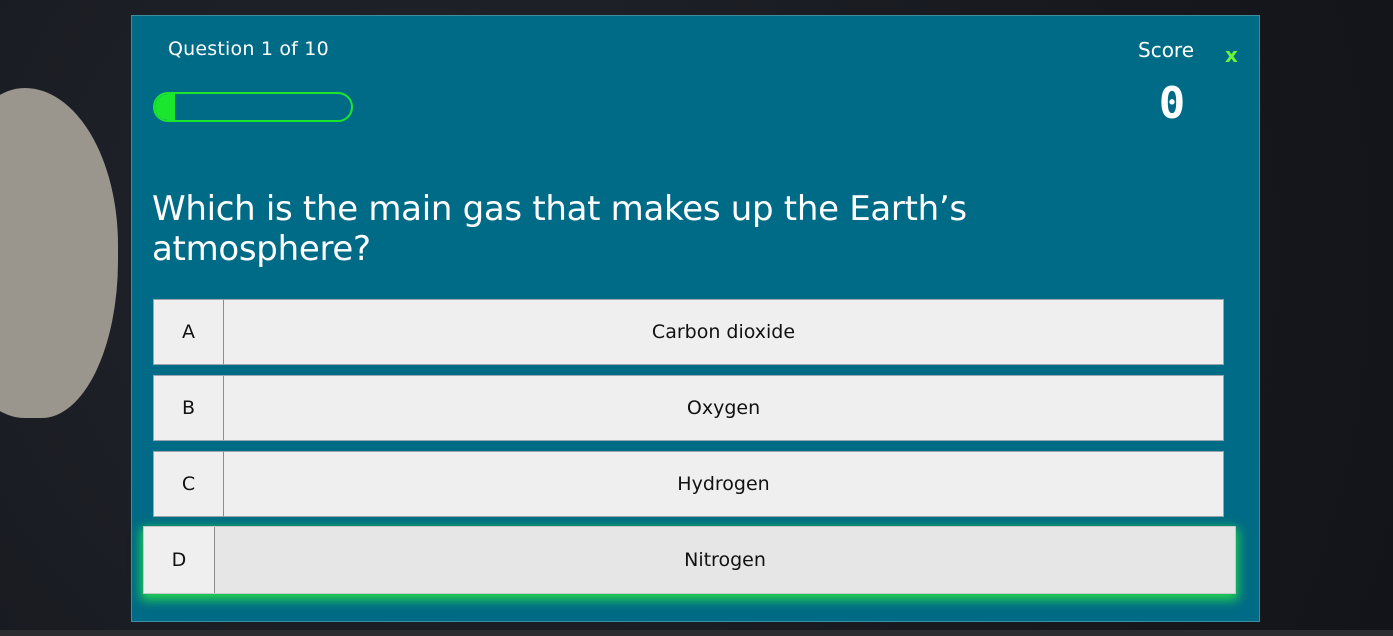 Image resolution: width=1393 pixels, height=636 pixels. I want to click on answer-letter: A, so click(189, 332).